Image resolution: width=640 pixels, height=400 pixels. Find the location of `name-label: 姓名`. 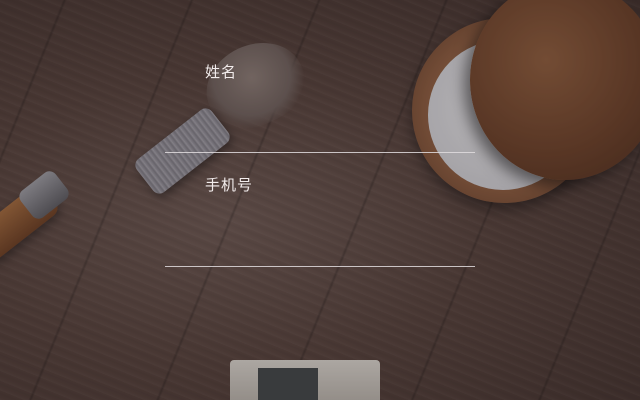

name-label: 姓名 is located at coordinates (221, 72).